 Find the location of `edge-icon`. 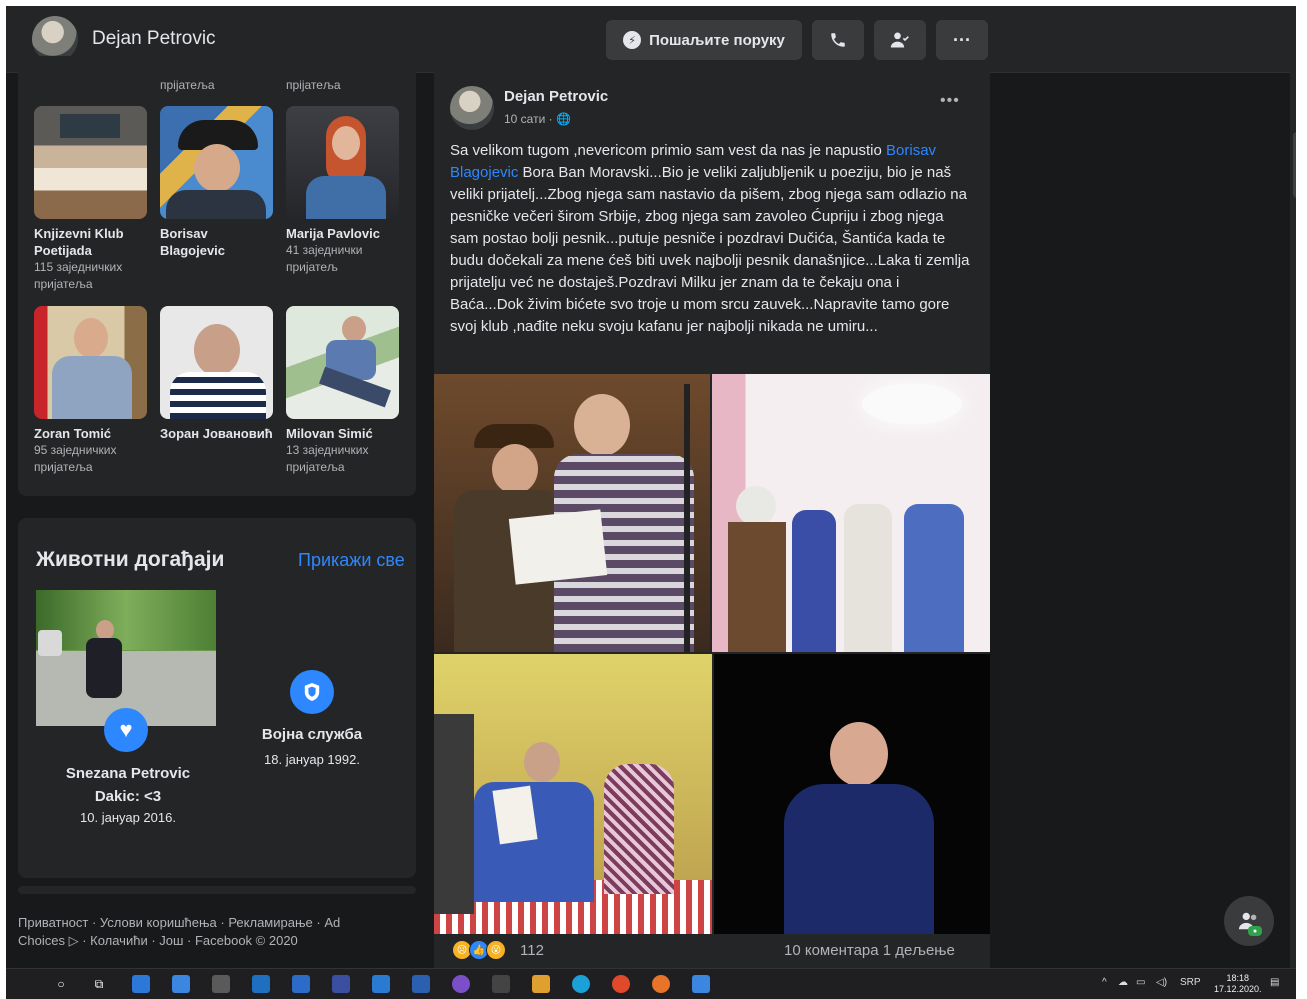

edge-icon is located at coordinates (581, 984).